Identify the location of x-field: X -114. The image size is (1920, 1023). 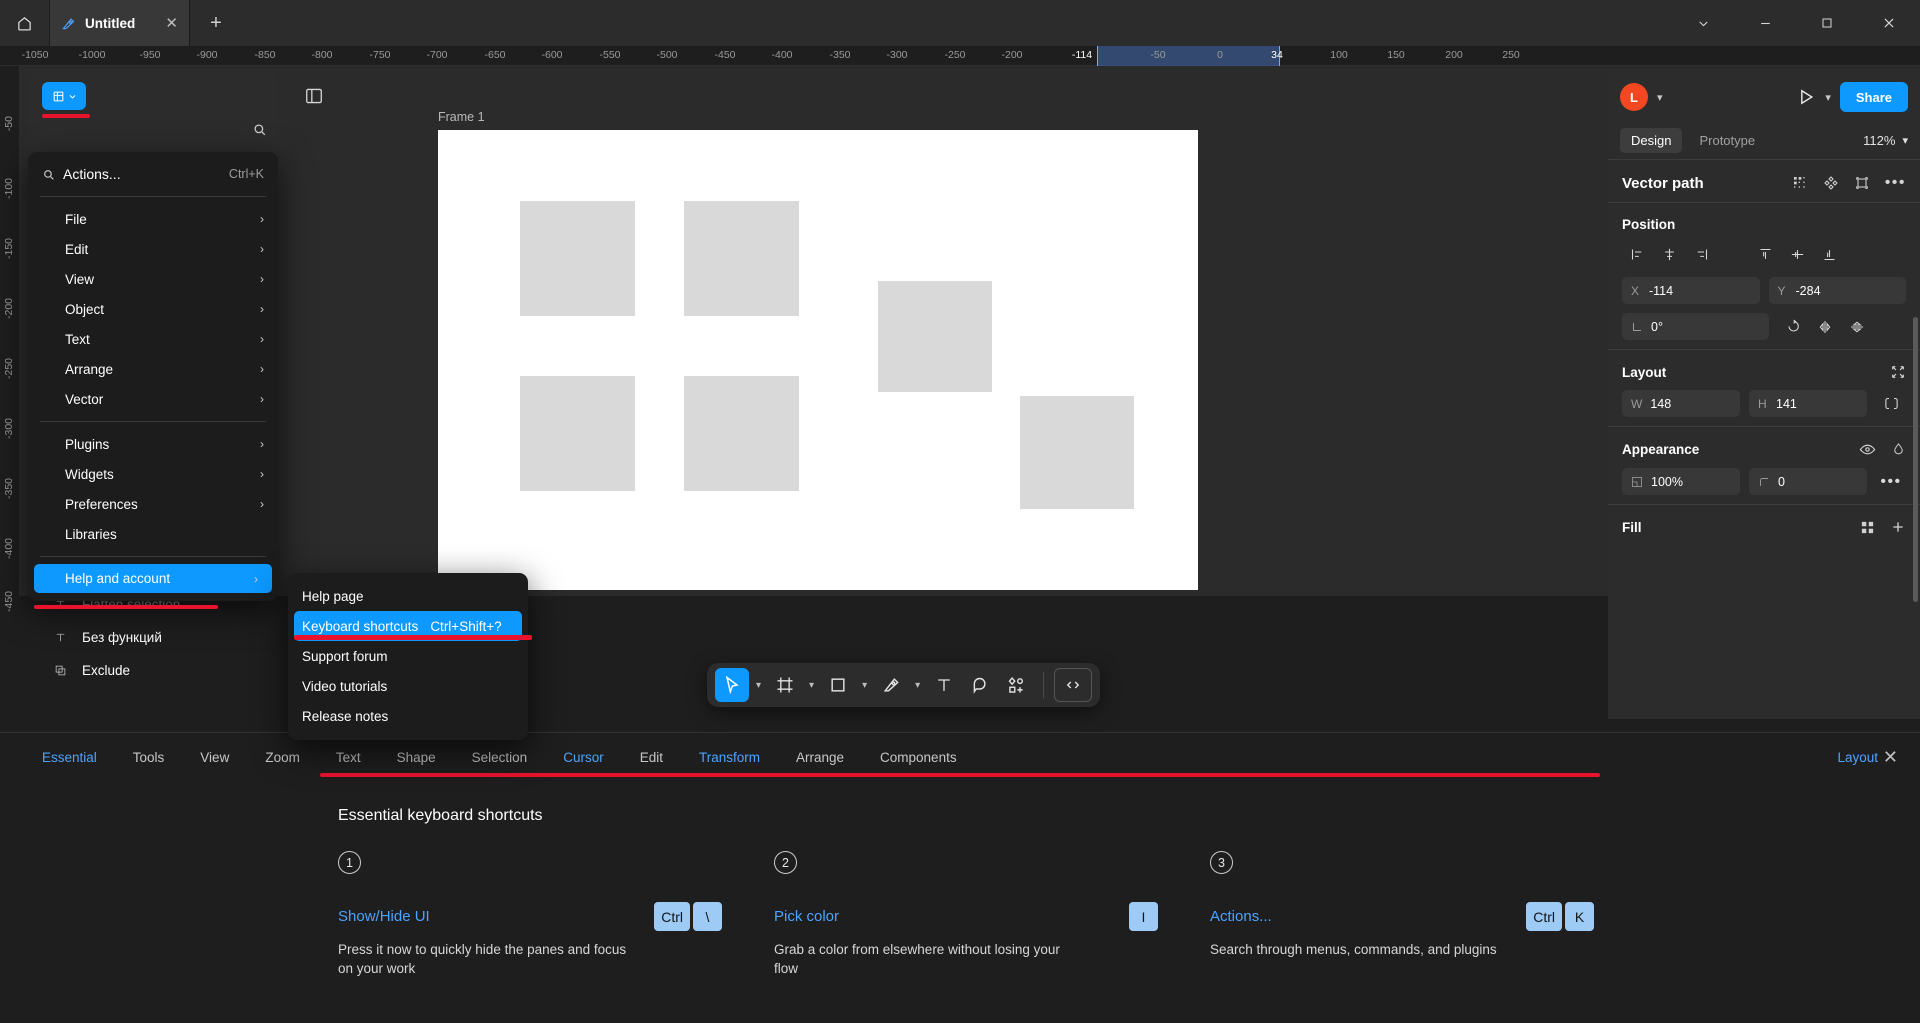
(1691, 290).